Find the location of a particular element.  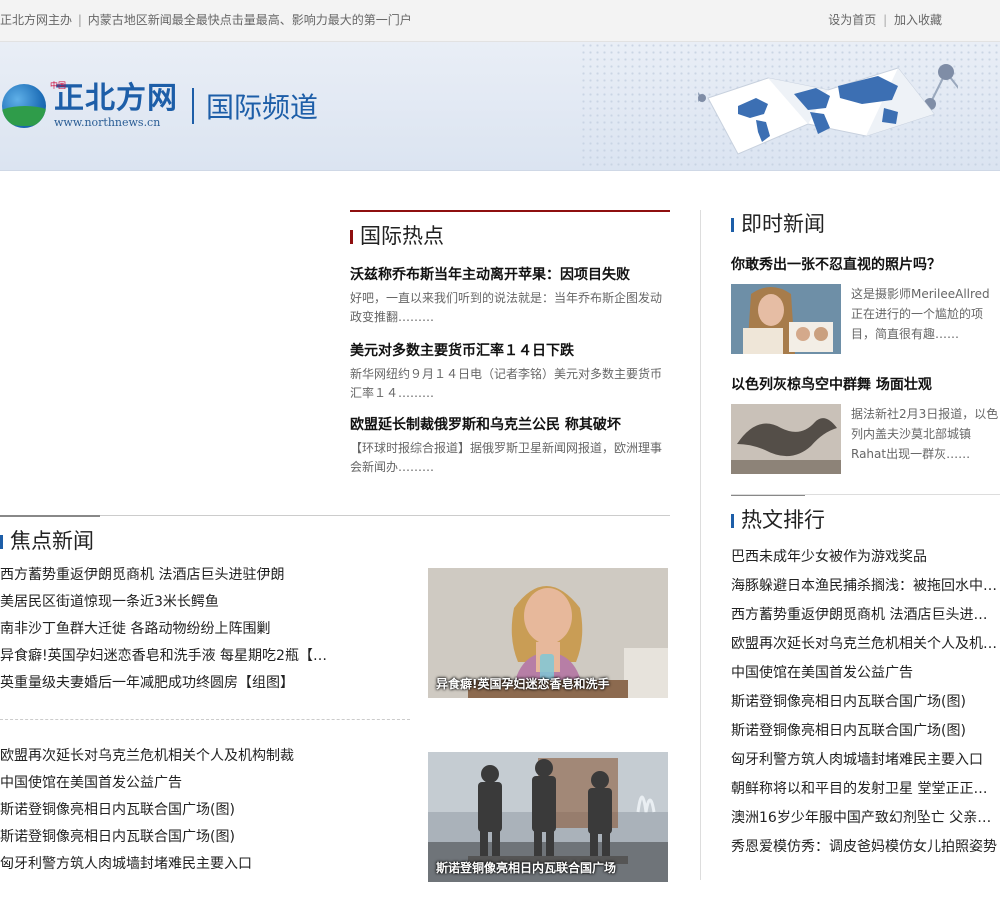

hot-section-rule is located at coordinates (510, 211).